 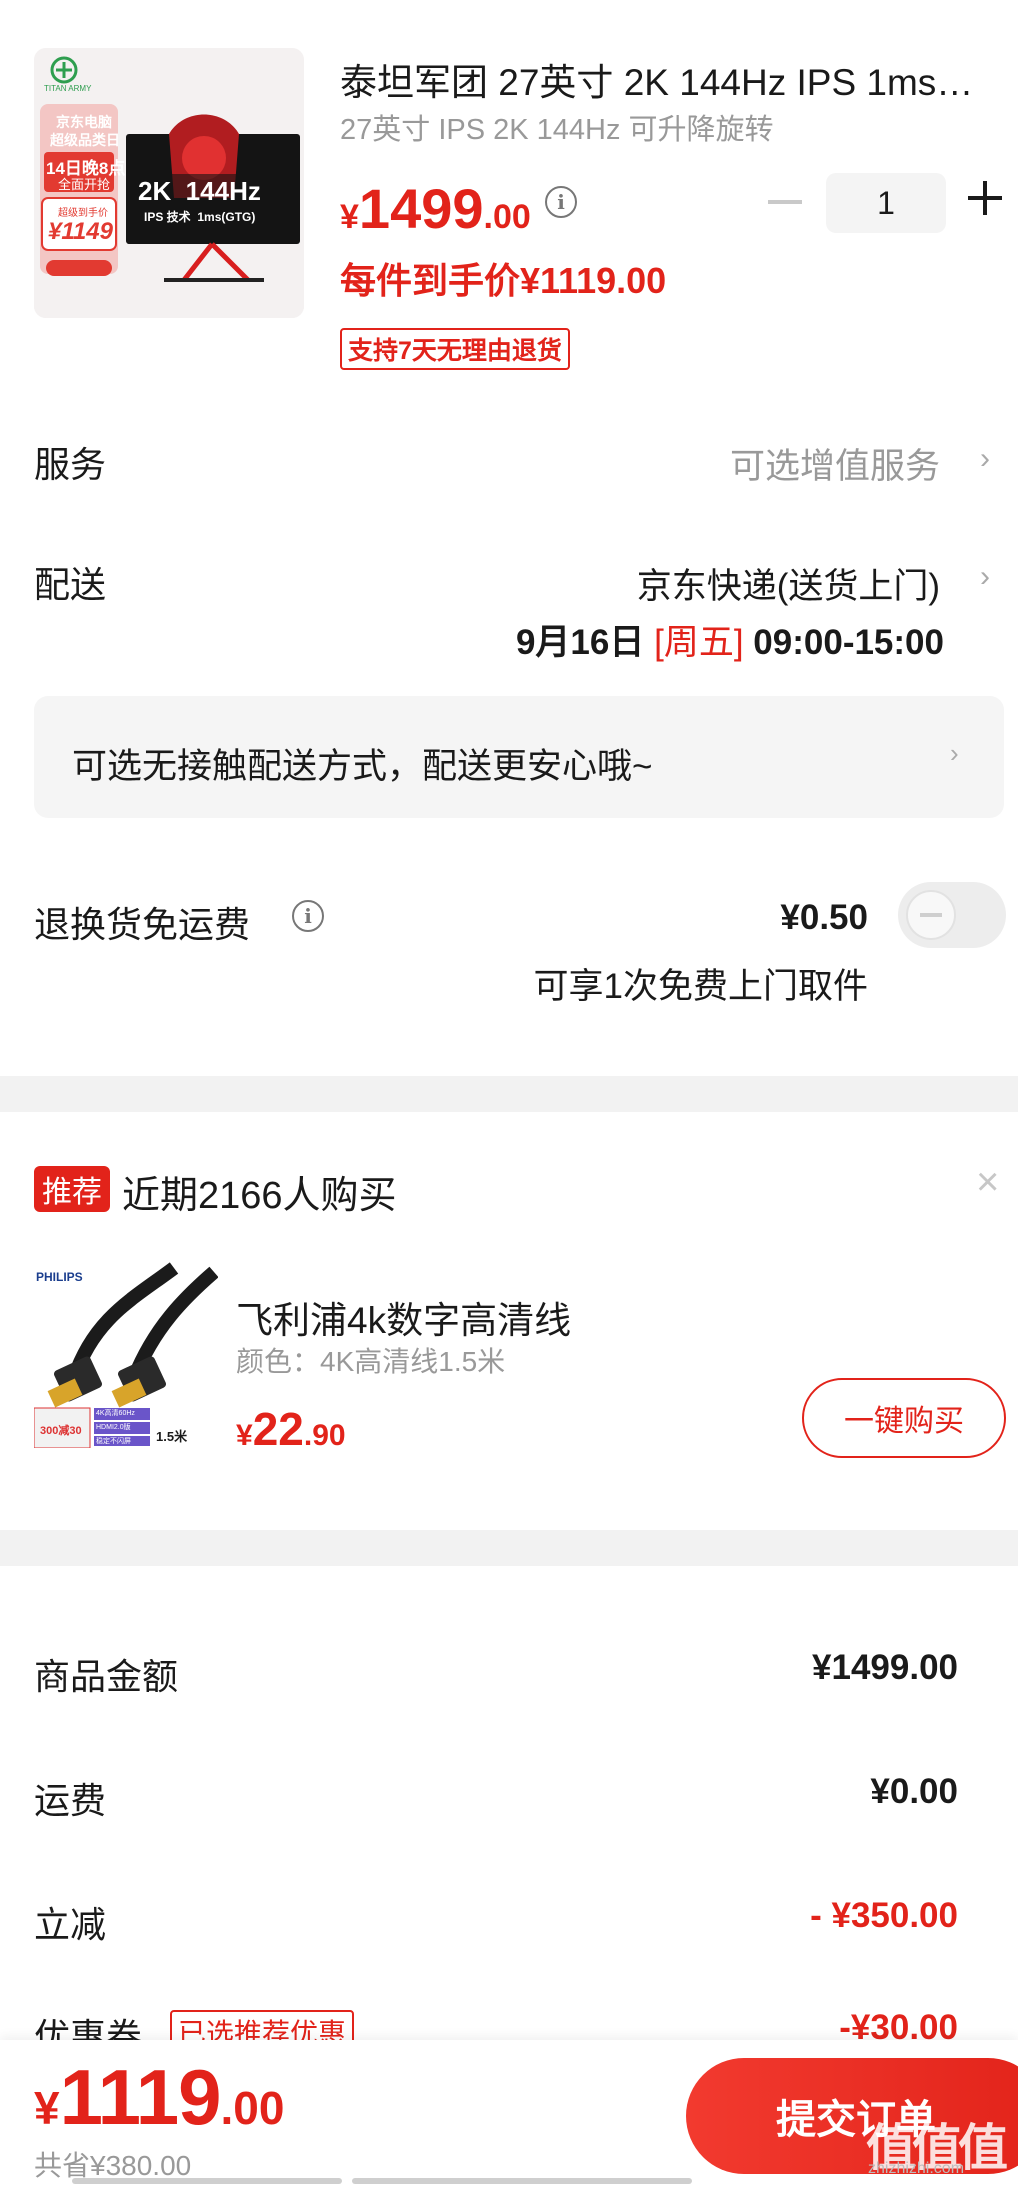 I want to click on summary-label-shipping: 运费, so click(x=70, y=1800).